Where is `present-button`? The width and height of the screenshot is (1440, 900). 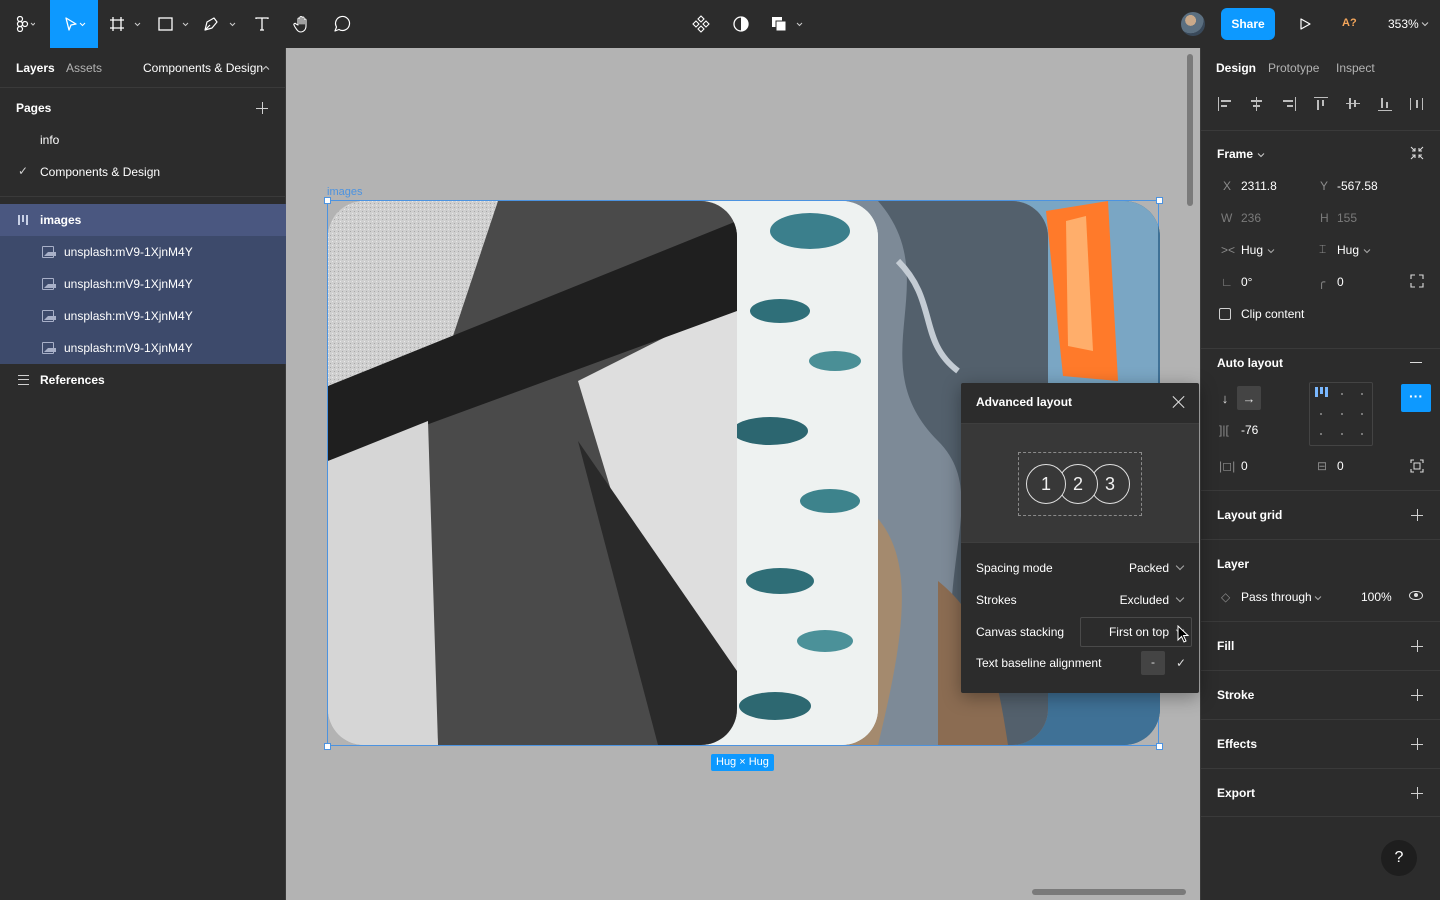 present-button is located at coordinates (1305, 24).